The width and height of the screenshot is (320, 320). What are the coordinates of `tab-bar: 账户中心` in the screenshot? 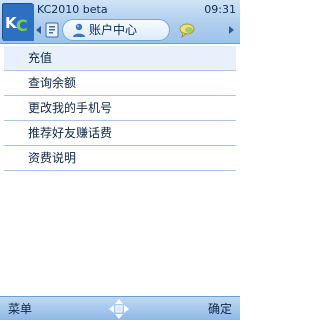 It's located at (137, 30).